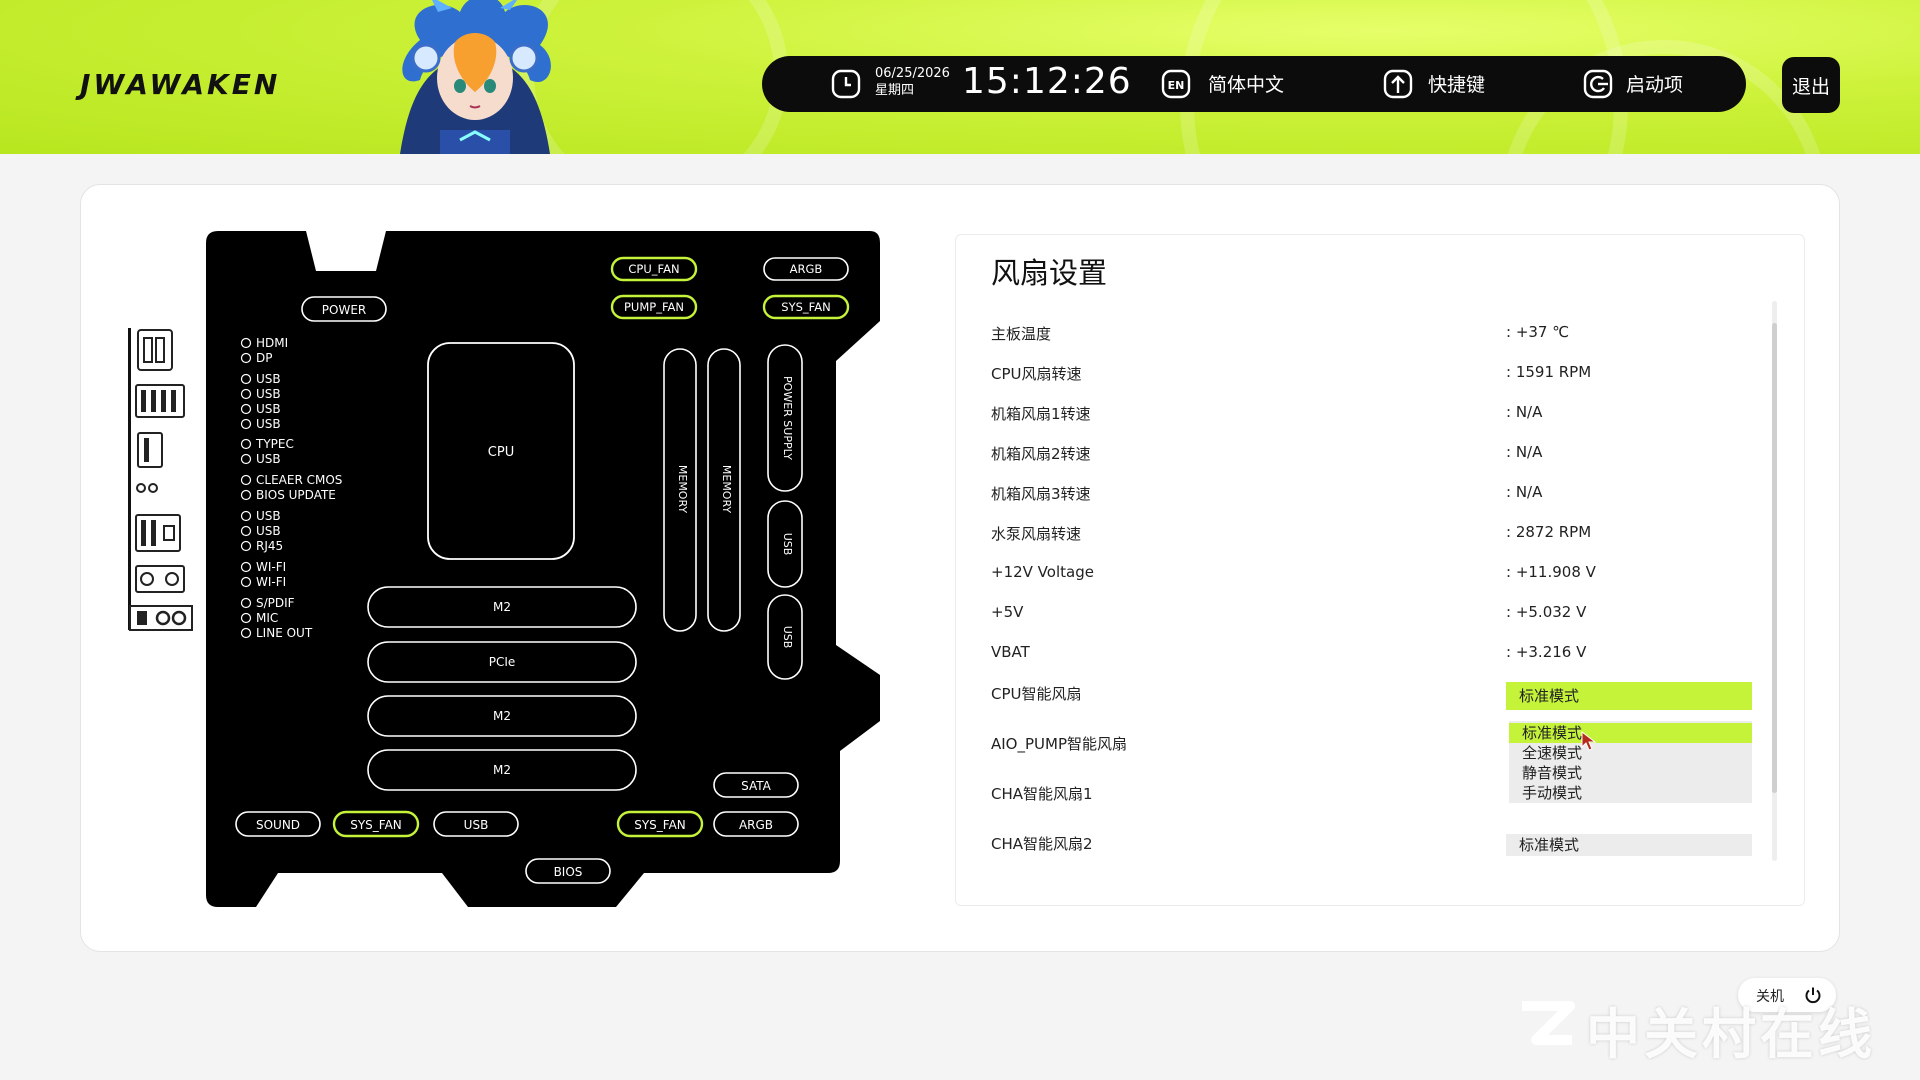  What do you see at coordinates (1546, 652) in the screenshot?
I see `sensor-value: : +3.216 V` at bounding box center [1546, 652].